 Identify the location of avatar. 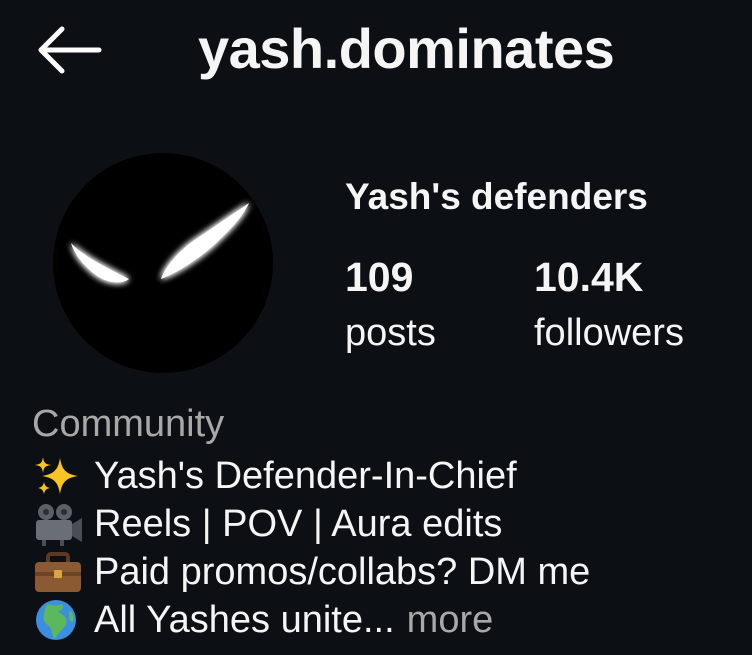
(163, 263).